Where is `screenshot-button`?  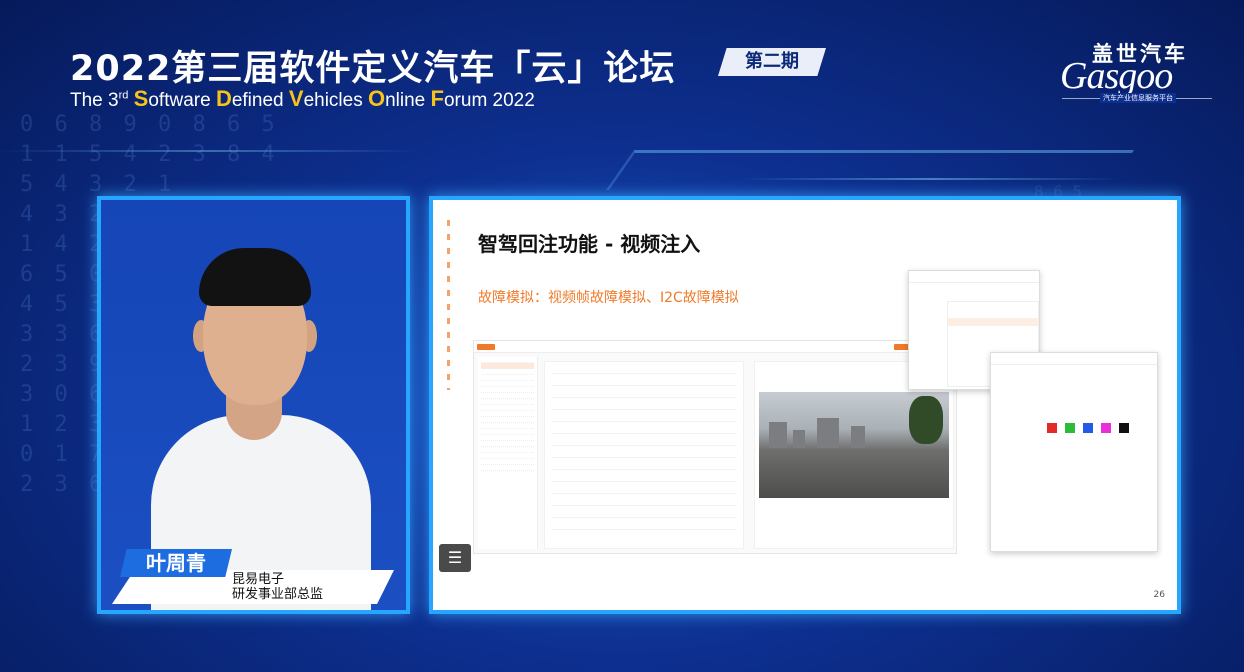
screenshot-button is located at coordinates (486, 347).